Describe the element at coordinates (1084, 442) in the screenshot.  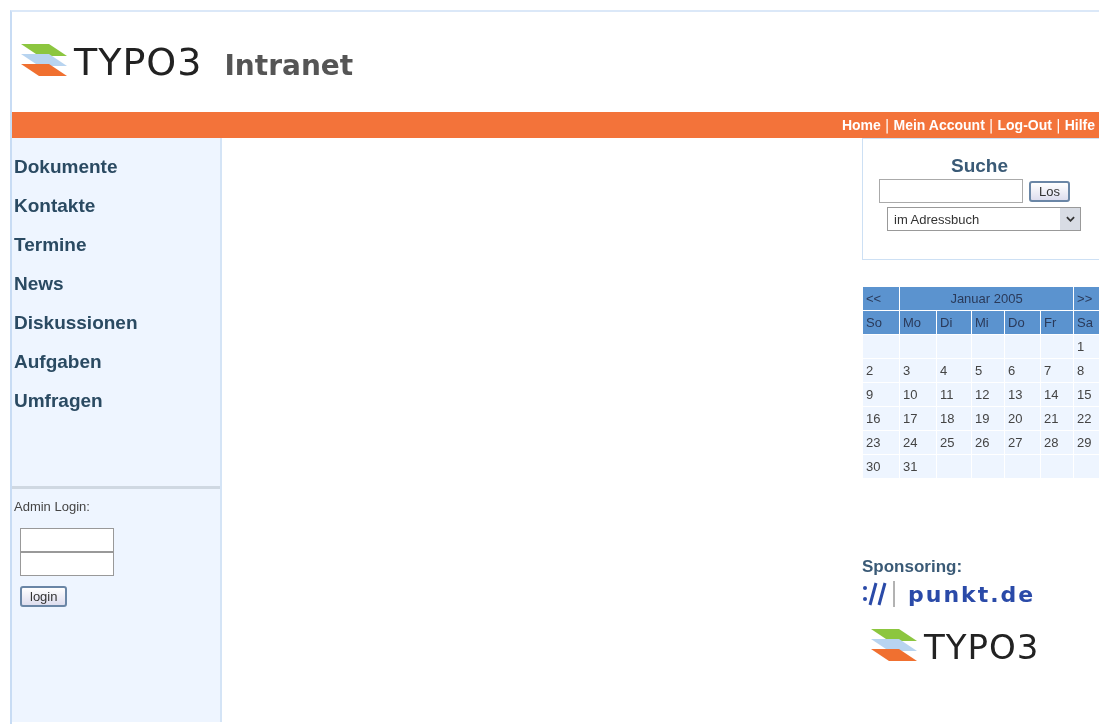
I see `calendar-day: 29` at that location.